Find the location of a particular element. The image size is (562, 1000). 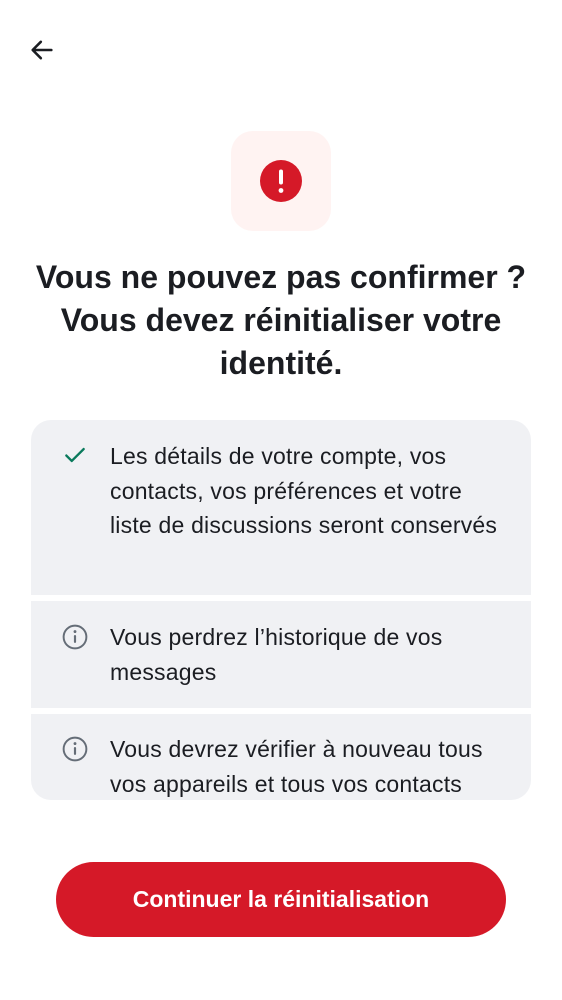

alert-icon-container is located at coordinates (281, 181).